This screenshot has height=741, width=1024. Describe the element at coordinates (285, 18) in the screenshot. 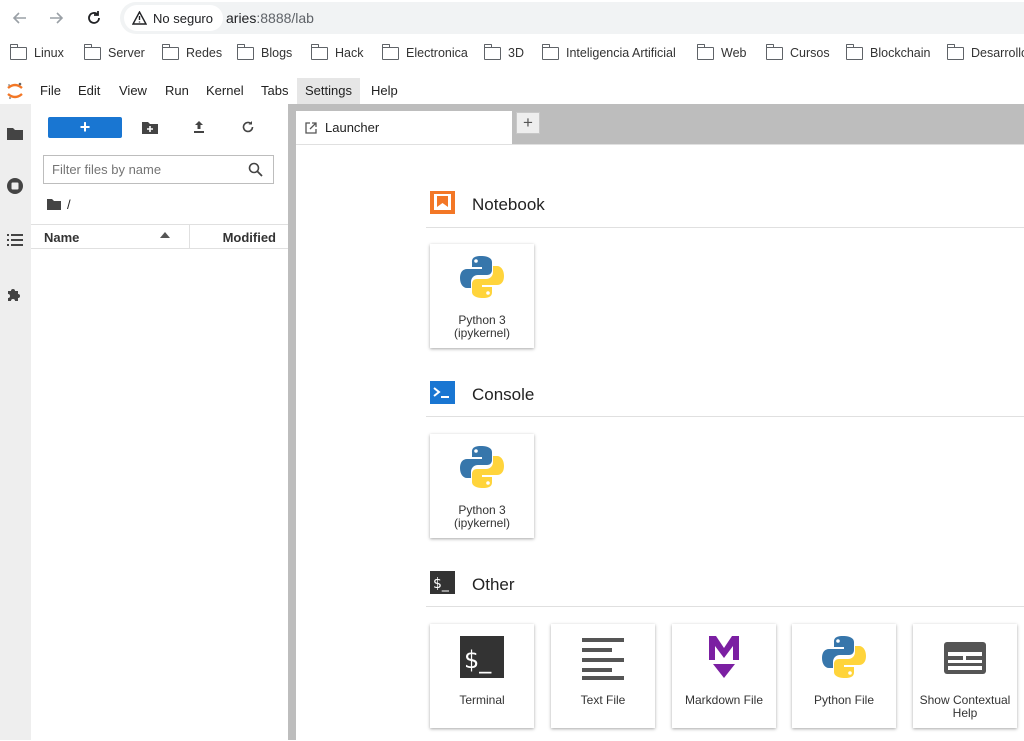

I see `url-path: :8888/lab` at that location.